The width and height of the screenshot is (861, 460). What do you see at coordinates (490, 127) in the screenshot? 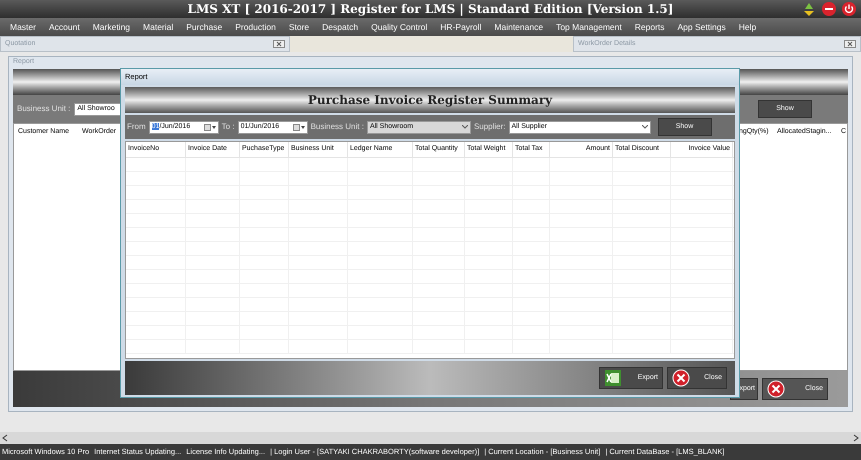
I see `field-label: Supplier:` at bounding box center [490, 127].